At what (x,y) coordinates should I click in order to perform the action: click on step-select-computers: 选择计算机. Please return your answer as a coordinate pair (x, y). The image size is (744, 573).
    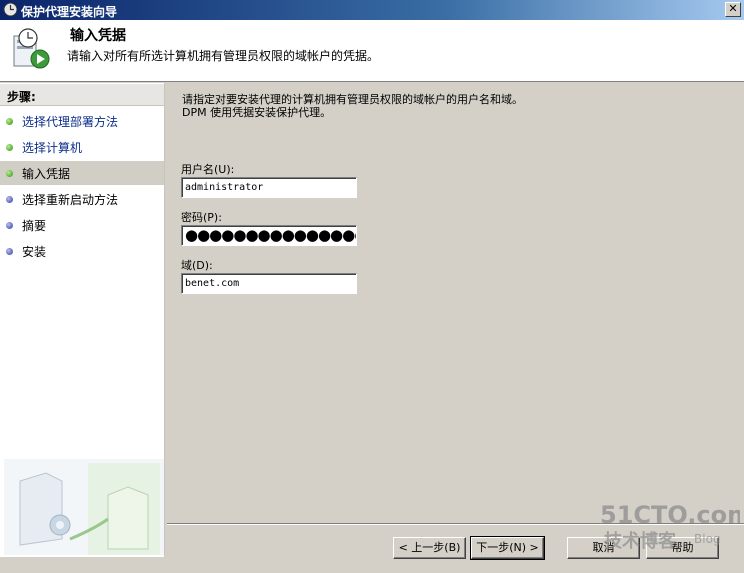
    Looking at the image, I should click on (82, 147).